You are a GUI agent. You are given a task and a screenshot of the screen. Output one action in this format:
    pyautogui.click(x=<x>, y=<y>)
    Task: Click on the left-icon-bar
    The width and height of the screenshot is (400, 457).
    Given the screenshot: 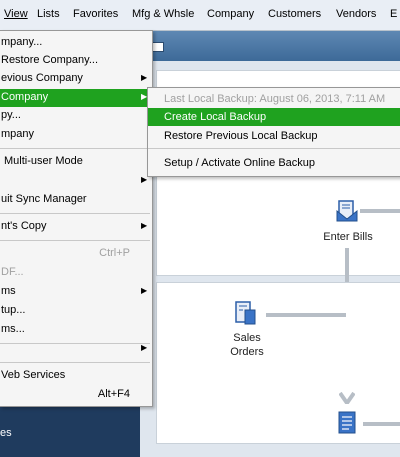 What is the action you would take?
    pyautogui.click(x=70, y=428)
    